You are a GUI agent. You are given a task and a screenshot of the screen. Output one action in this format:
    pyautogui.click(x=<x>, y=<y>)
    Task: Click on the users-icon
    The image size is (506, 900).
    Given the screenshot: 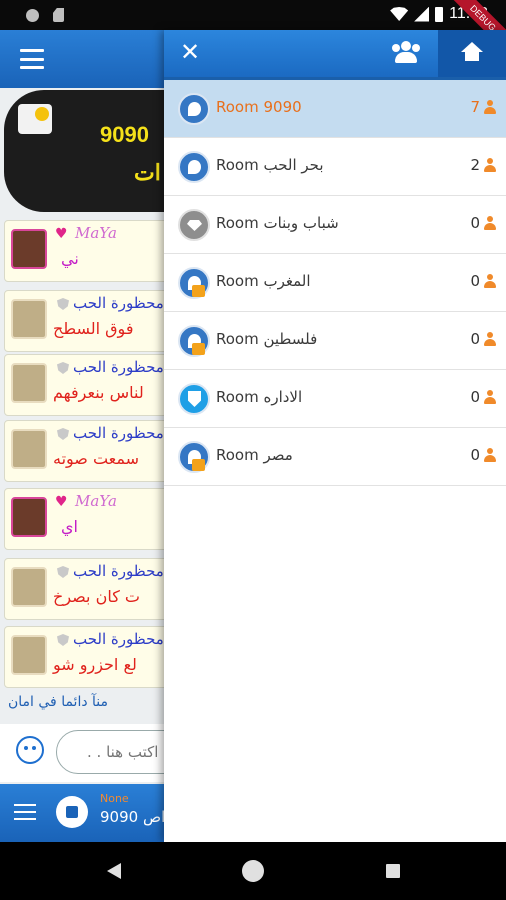 What is the action you would take?
    pyautogui.click(x=406, y=52)
    